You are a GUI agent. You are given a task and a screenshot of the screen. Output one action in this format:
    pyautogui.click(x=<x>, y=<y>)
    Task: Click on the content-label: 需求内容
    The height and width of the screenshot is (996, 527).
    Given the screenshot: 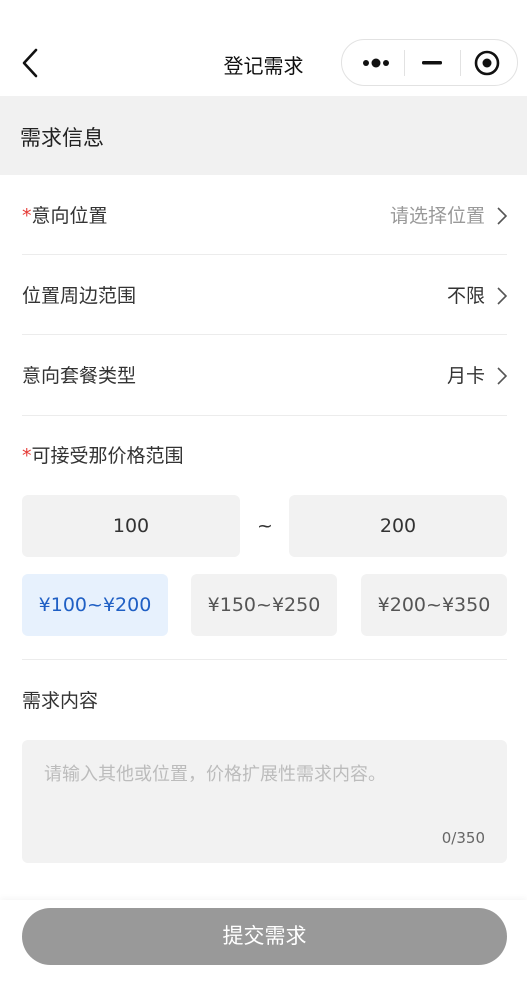 What is the action you would take?
    pyautogui.click(x=60, y=701)
    